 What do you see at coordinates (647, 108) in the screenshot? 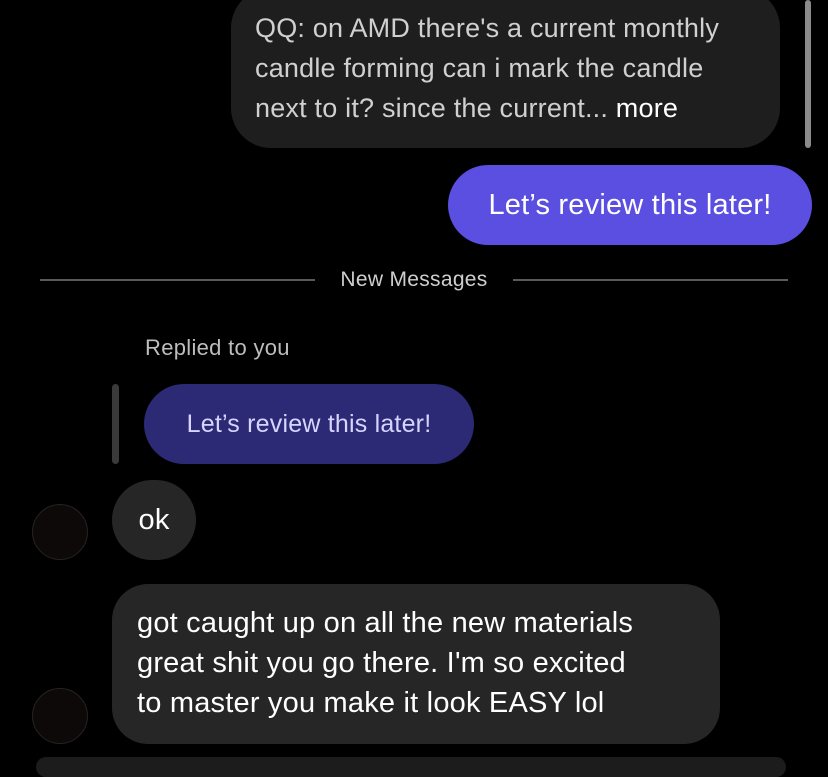
I see `more-link: more` at bounding box center [647, 108].